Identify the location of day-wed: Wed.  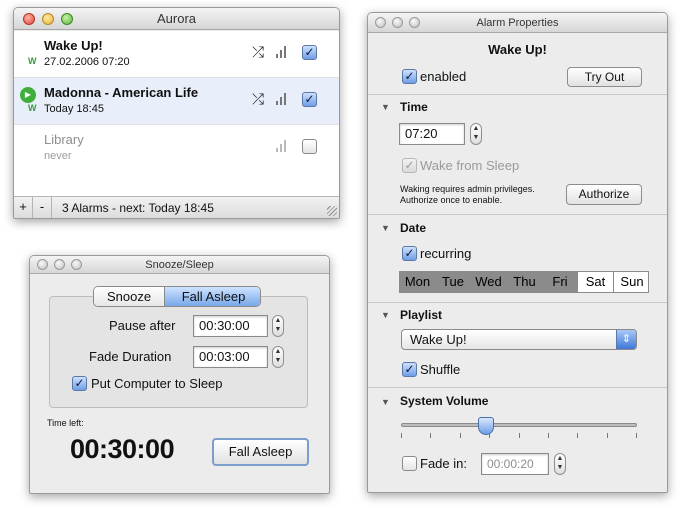
(489, 282).